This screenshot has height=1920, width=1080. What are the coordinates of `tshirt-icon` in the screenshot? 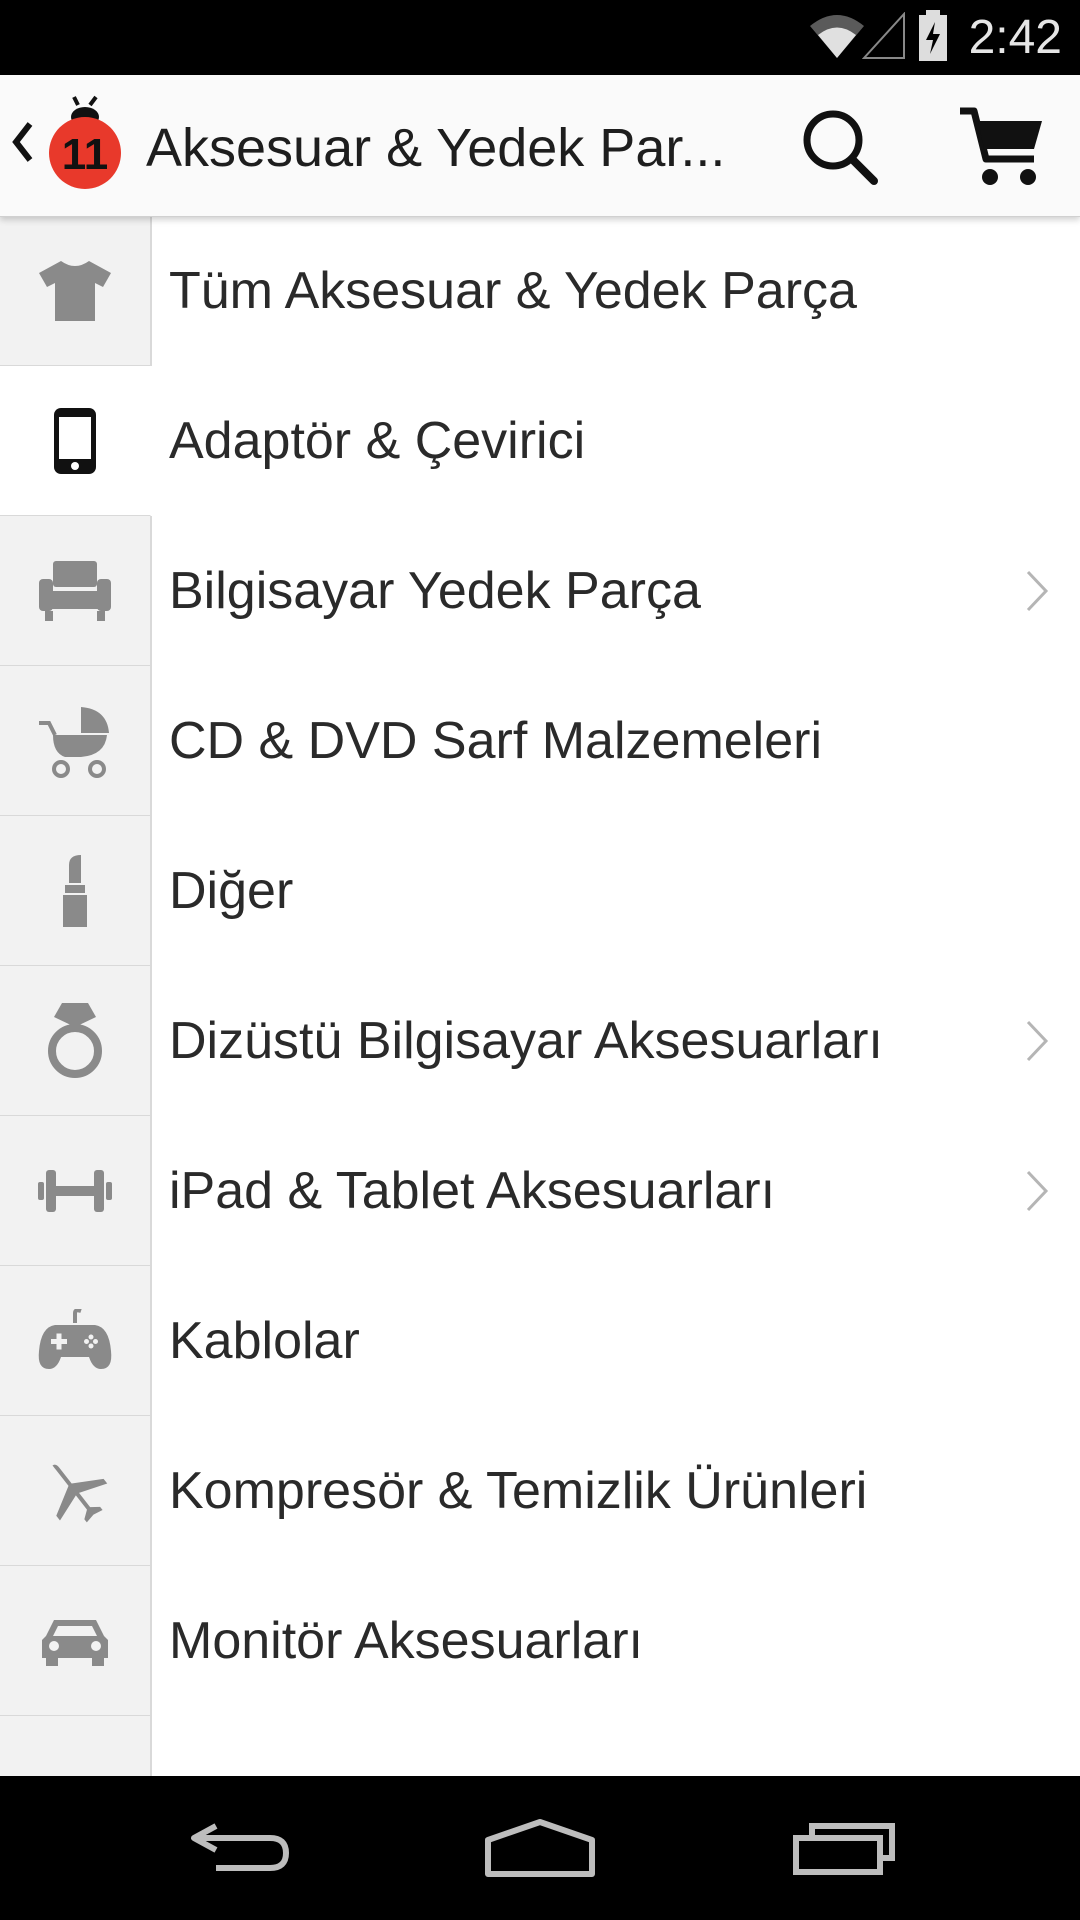 It's located at (75, 290).